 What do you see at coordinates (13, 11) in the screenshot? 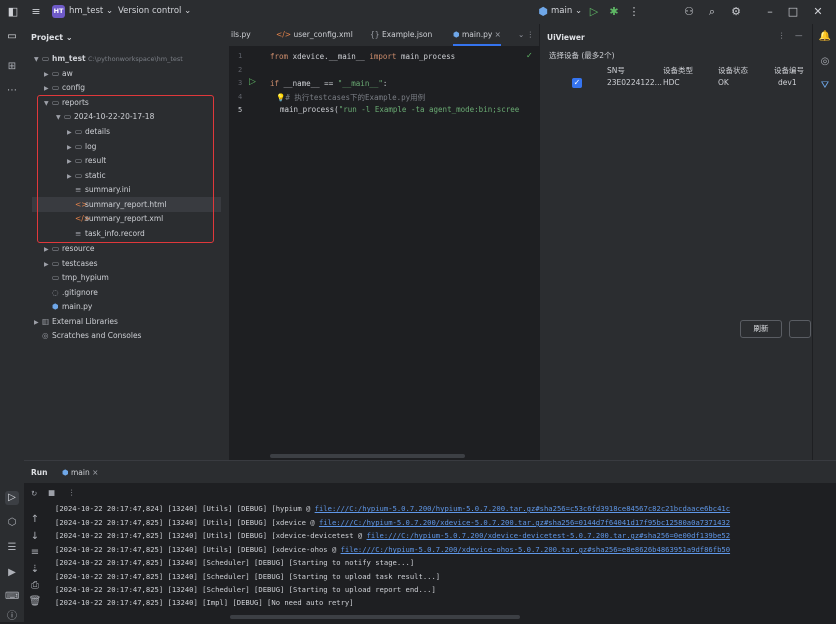
I see `app-logo-icon: ◧` at bounding box center [13, 11].